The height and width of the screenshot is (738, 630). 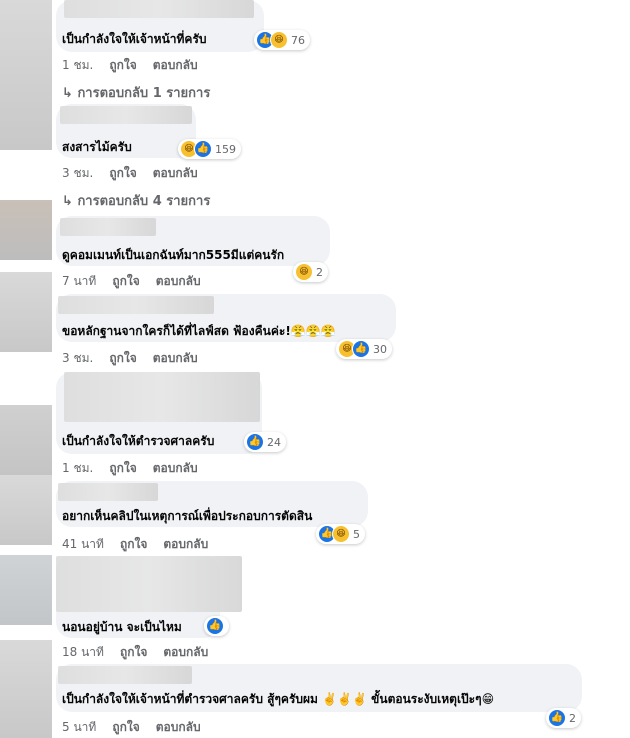 What do you see at coordinates (122, 627) in the screenshot?
I see `comment-text: นอนอยู่บ้าน จะเป็นไหม` at bounding box center [122, 627].